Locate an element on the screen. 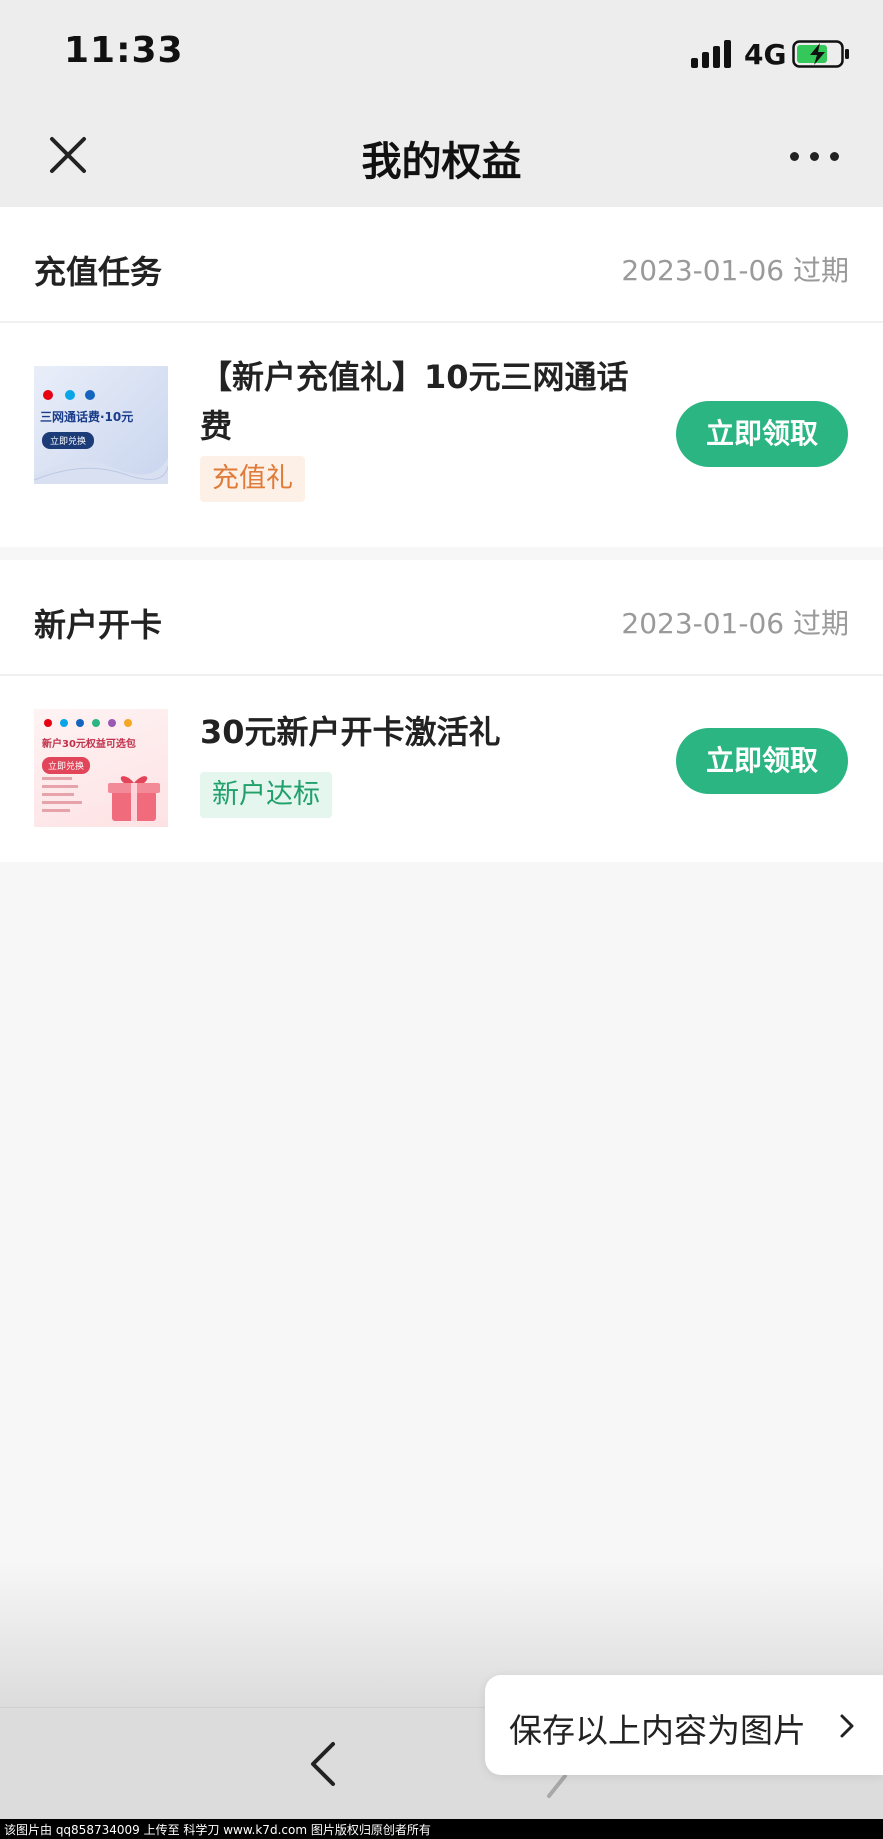  status-time: 11:33 is located at coordinates (124, 50).